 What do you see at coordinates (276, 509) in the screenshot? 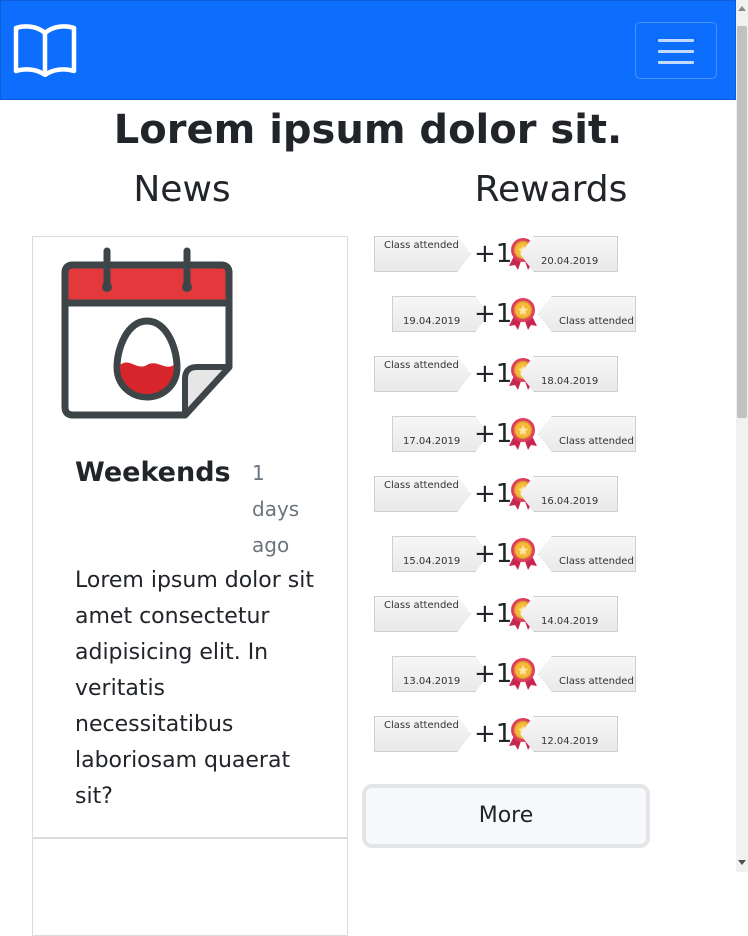
I see `news-timestamp: 1 days ago` at bounding box center [276, 509].